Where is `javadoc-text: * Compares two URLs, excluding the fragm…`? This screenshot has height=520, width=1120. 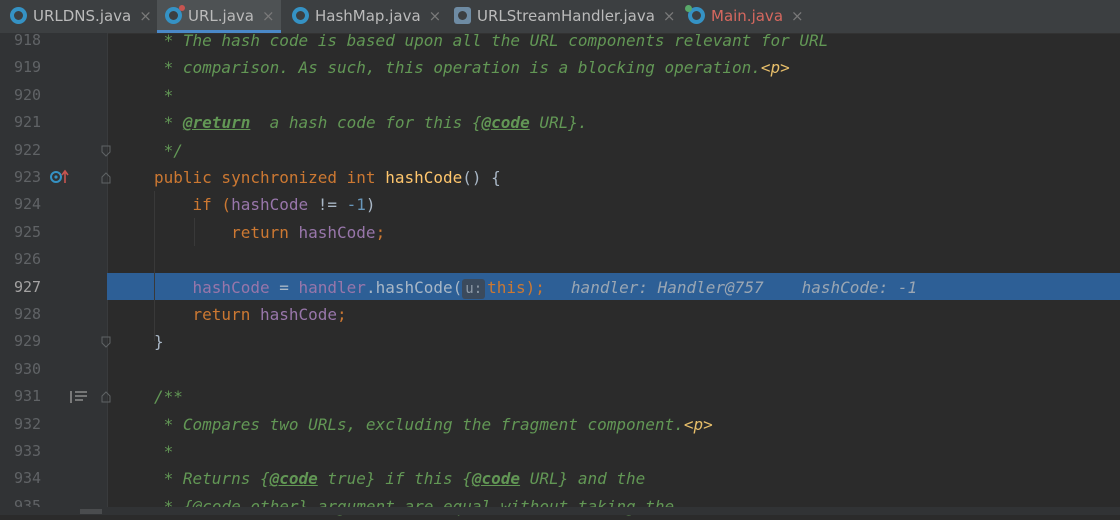
javadoc-text: * Compares two URLs, excluding the fragm… is located at coordinates (419, 424).